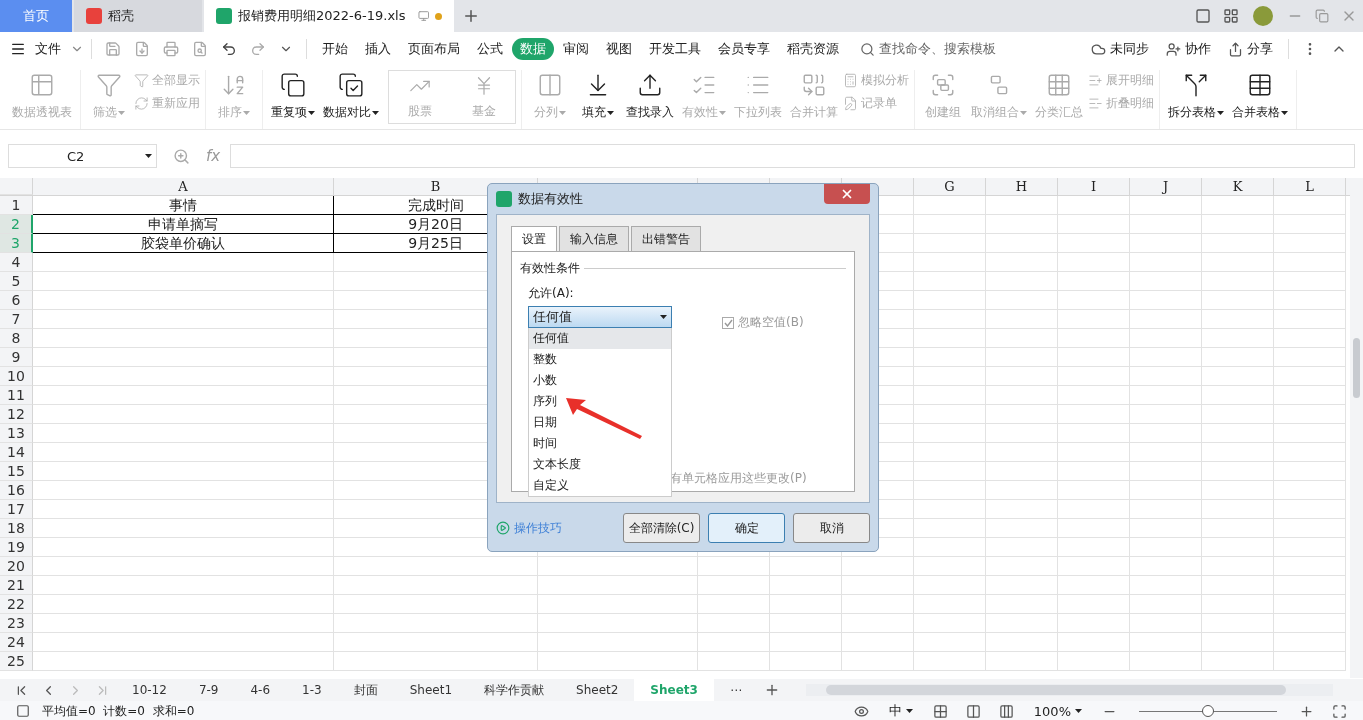  Describe the element at coordinates (183, 224) in the screenshot. I see `table-cell: 申请单摘写` at that location.